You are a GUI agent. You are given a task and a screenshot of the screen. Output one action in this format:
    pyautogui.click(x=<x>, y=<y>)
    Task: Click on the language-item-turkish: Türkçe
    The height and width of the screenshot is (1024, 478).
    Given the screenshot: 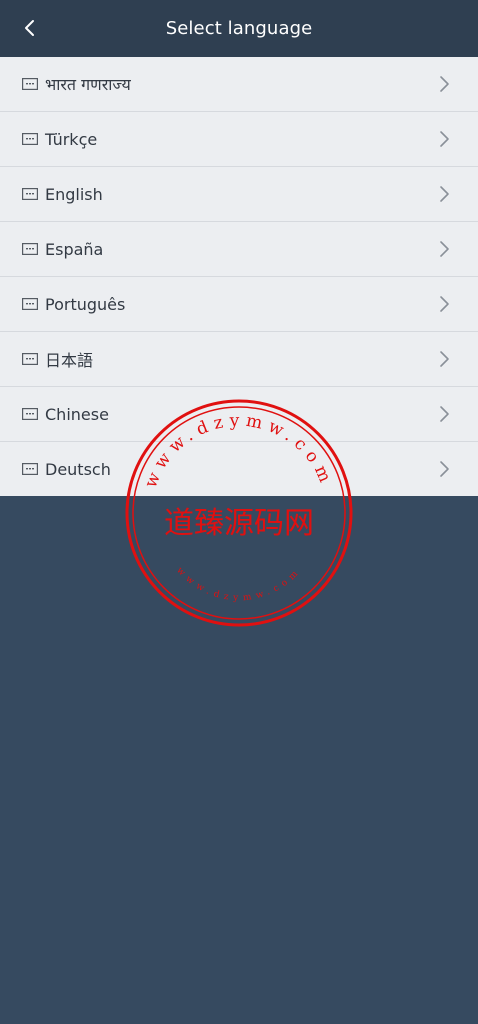 What is the action you would take?
    pyautogui.click(x=239, y=139)
    